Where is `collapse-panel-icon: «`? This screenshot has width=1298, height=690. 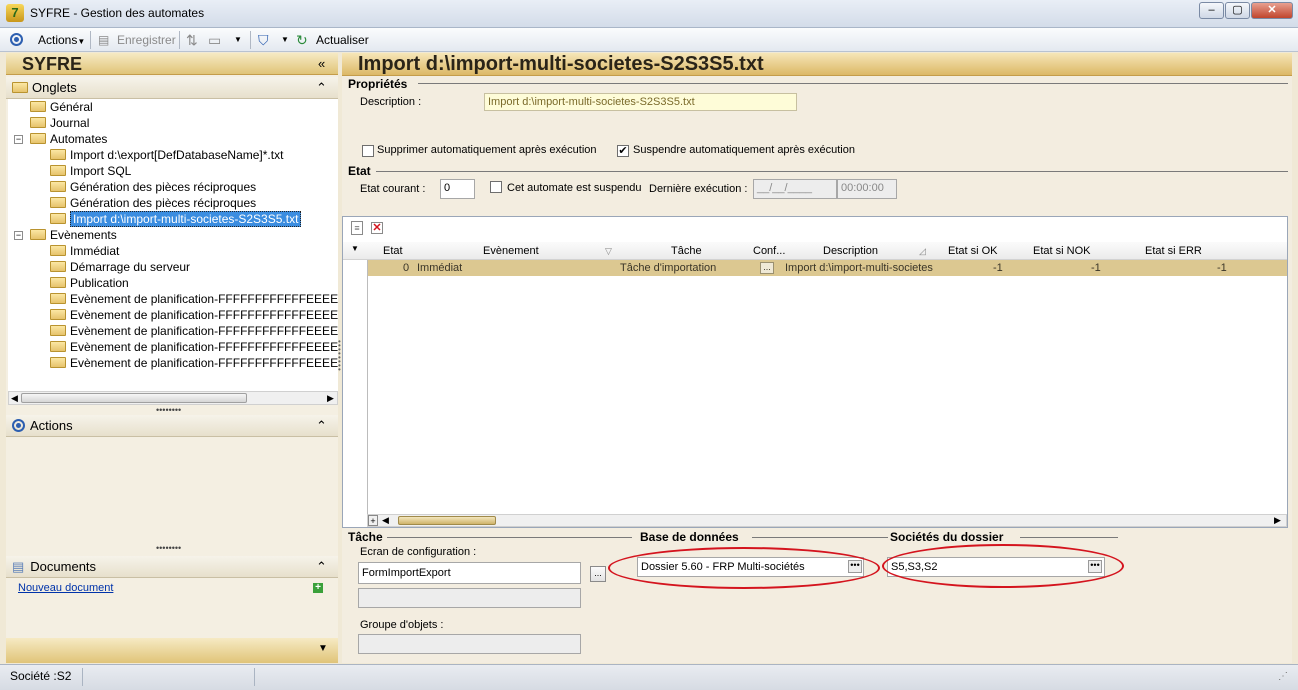 collapse-panel-icon: « is located at coordinates (321, 64).